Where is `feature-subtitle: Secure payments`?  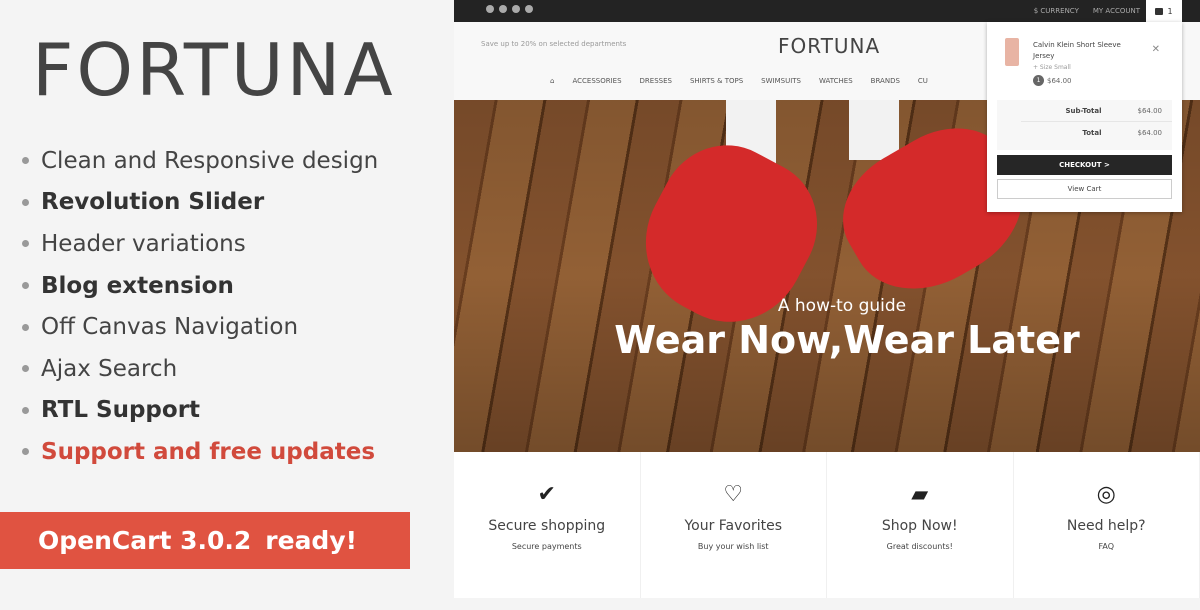 feature-subtitle: Secure payments is located at coordinates (546, 546).